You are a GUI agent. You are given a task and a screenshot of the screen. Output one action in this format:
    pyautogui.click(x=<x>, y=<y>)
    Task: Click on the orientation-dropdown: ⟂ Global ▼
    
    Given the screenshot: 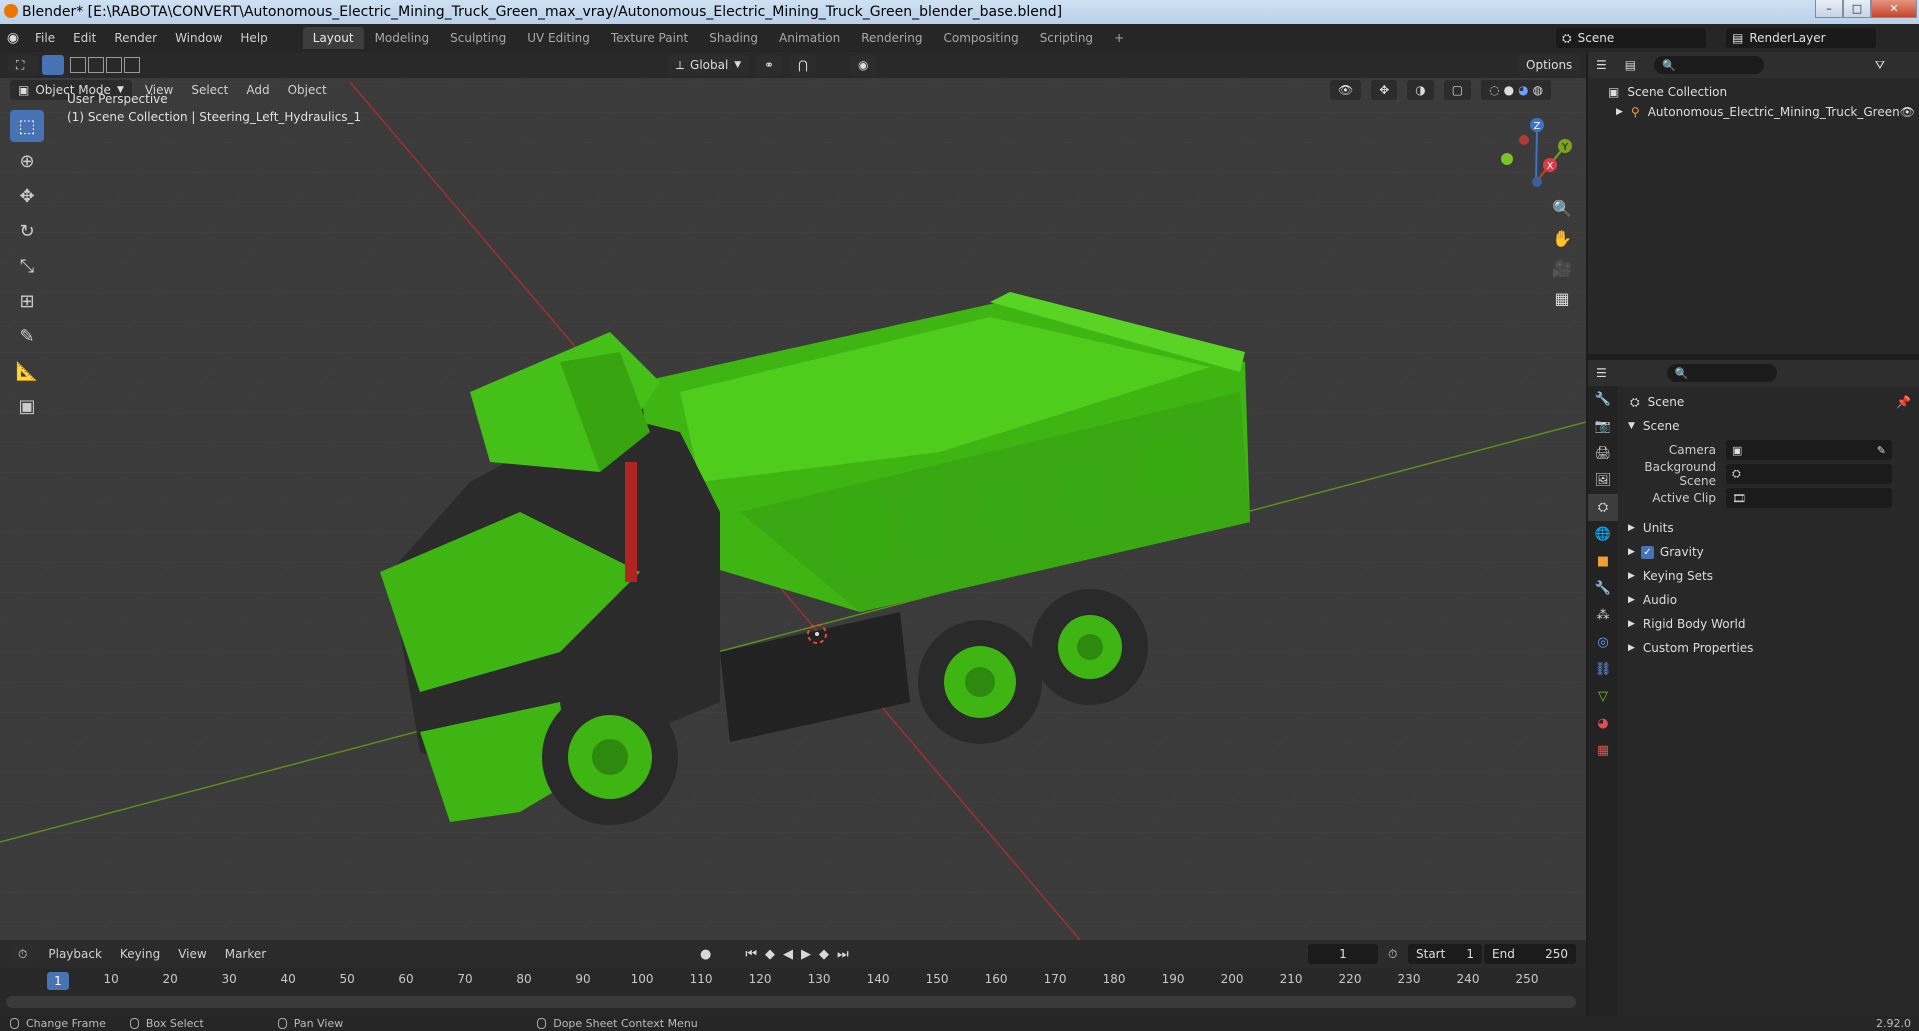 What is the action you would take?
    pyautogui.click(x=709, y=65)
    